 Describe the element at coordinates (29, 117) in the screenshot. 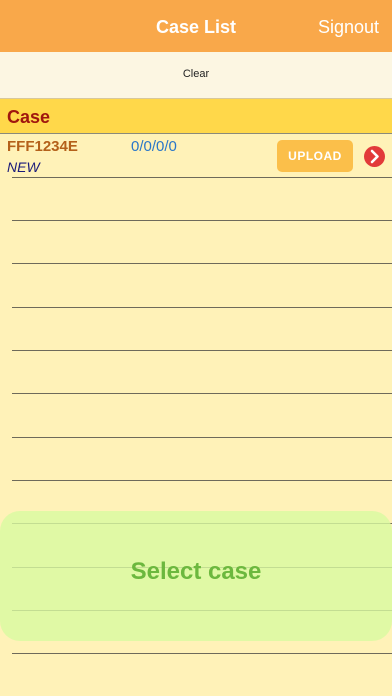

I see `section-title: Case` at that location.